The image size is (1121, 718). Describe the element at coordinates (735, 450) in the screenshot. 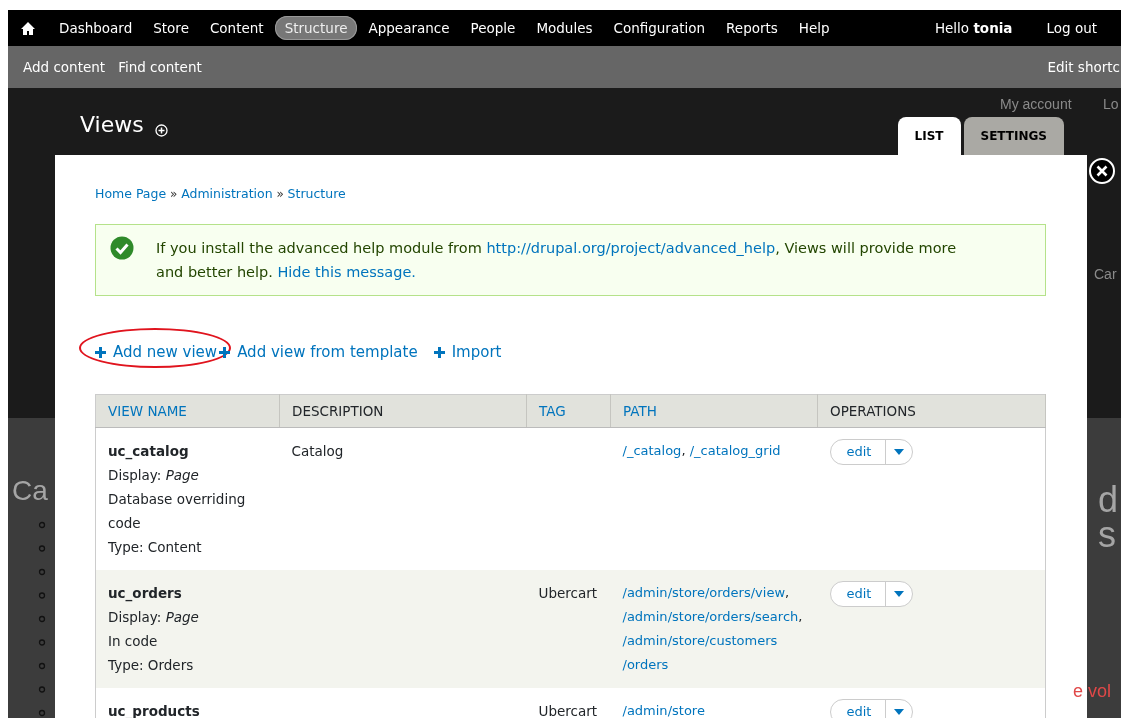

I see `url-link: /_catalog_grid` at that location.